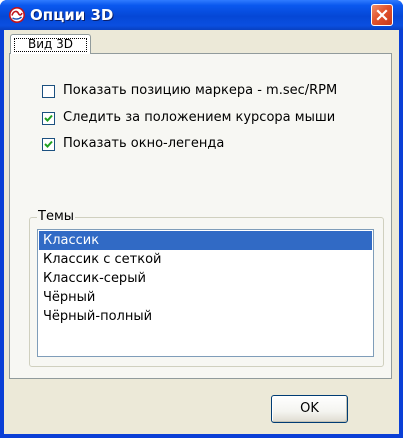 Image resolution: width=403 pixels, height=438 pixels. I want to click on ok-button-label: OK, so click(309, 408).